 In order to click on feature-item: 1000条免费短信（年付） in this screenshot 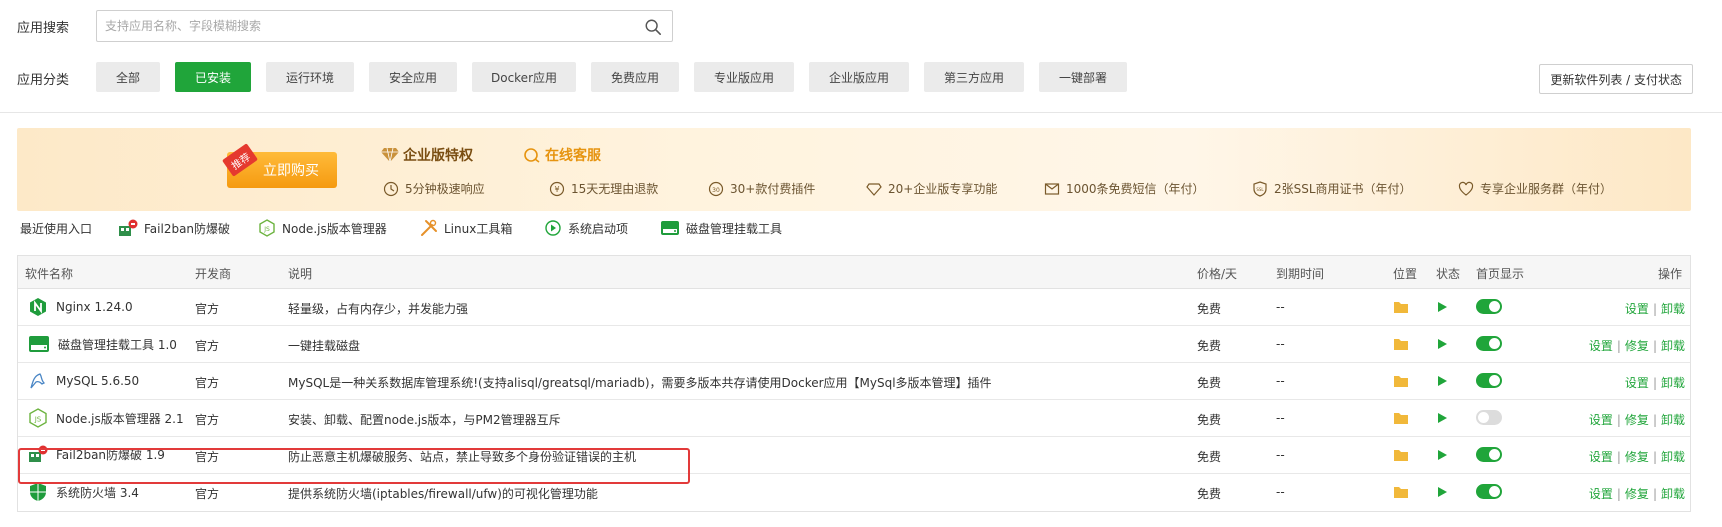, I will do `click(1124, 188)`.